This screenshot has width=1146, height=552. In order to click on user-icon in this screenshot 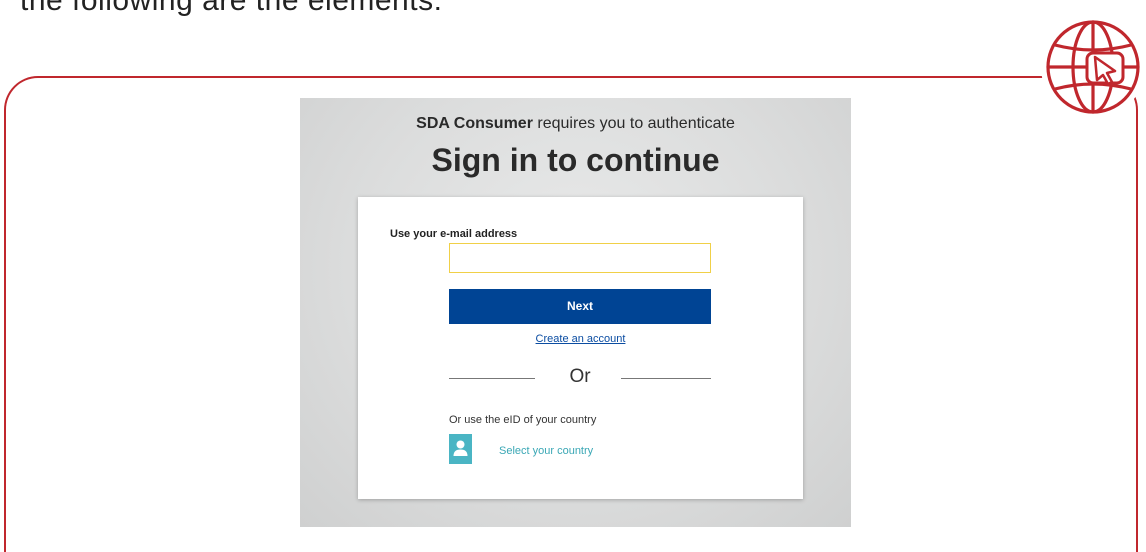, I will do `click(460, 449)`.